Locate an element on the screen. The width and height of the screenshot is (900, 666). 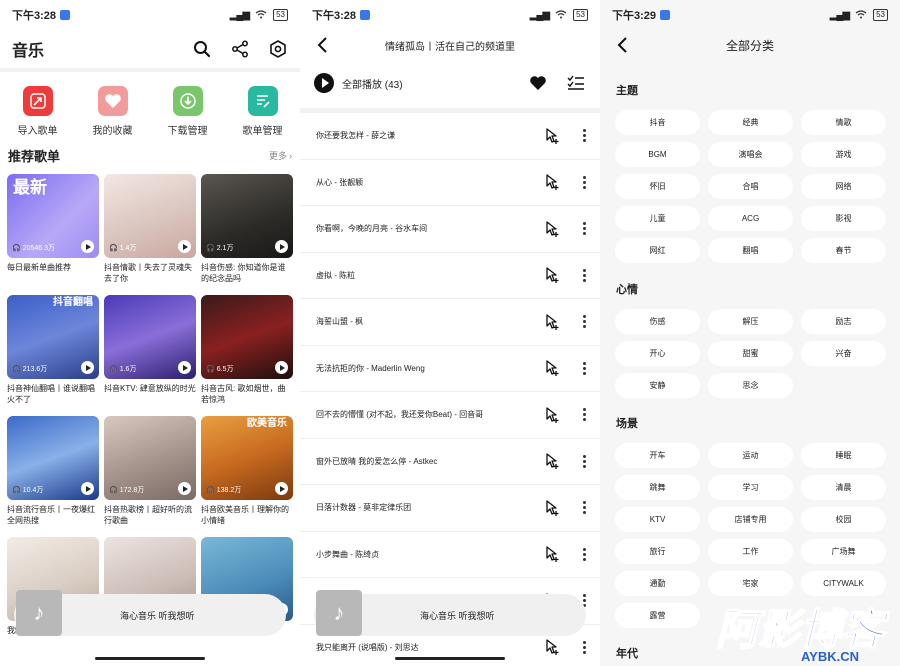
song-row: 小步舞曲 - 陈绮贞 is located at coordinates (450, 555).